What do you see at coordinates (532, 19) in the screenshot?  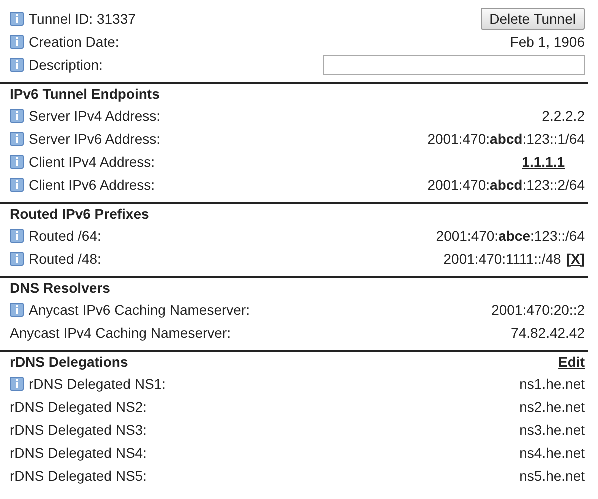 I see `delete-button: Delete Tunnel` at bounding box center [532, 19].